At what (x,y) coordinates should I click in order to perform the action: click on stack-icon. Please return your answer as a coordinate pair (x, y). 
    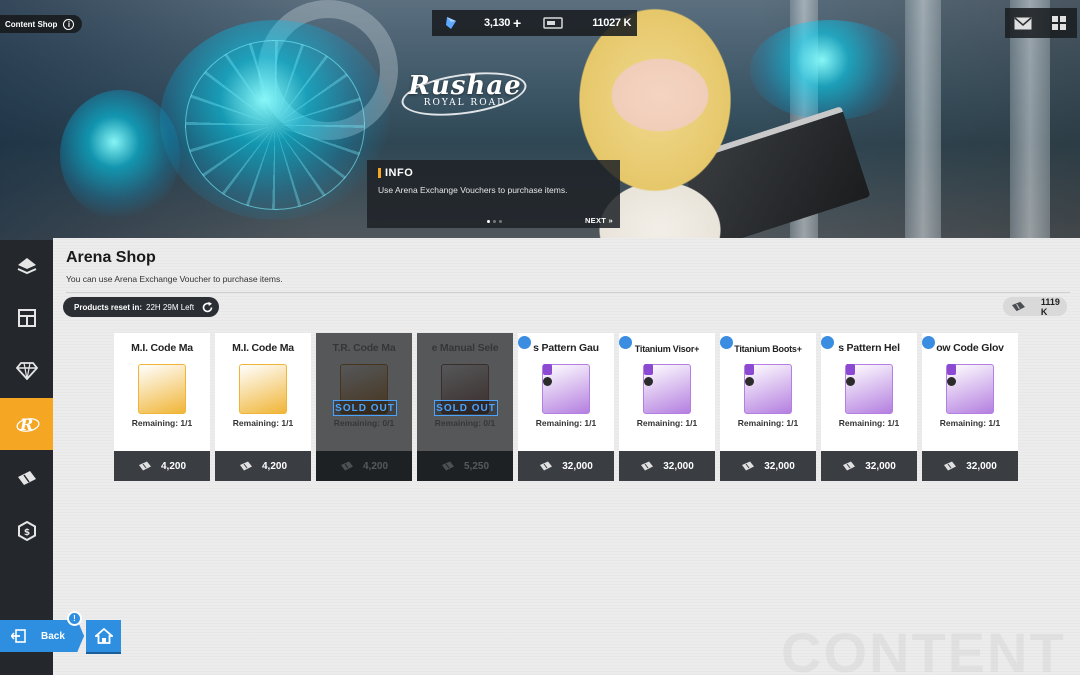
    Looking at the image, I should click on (26, 266).